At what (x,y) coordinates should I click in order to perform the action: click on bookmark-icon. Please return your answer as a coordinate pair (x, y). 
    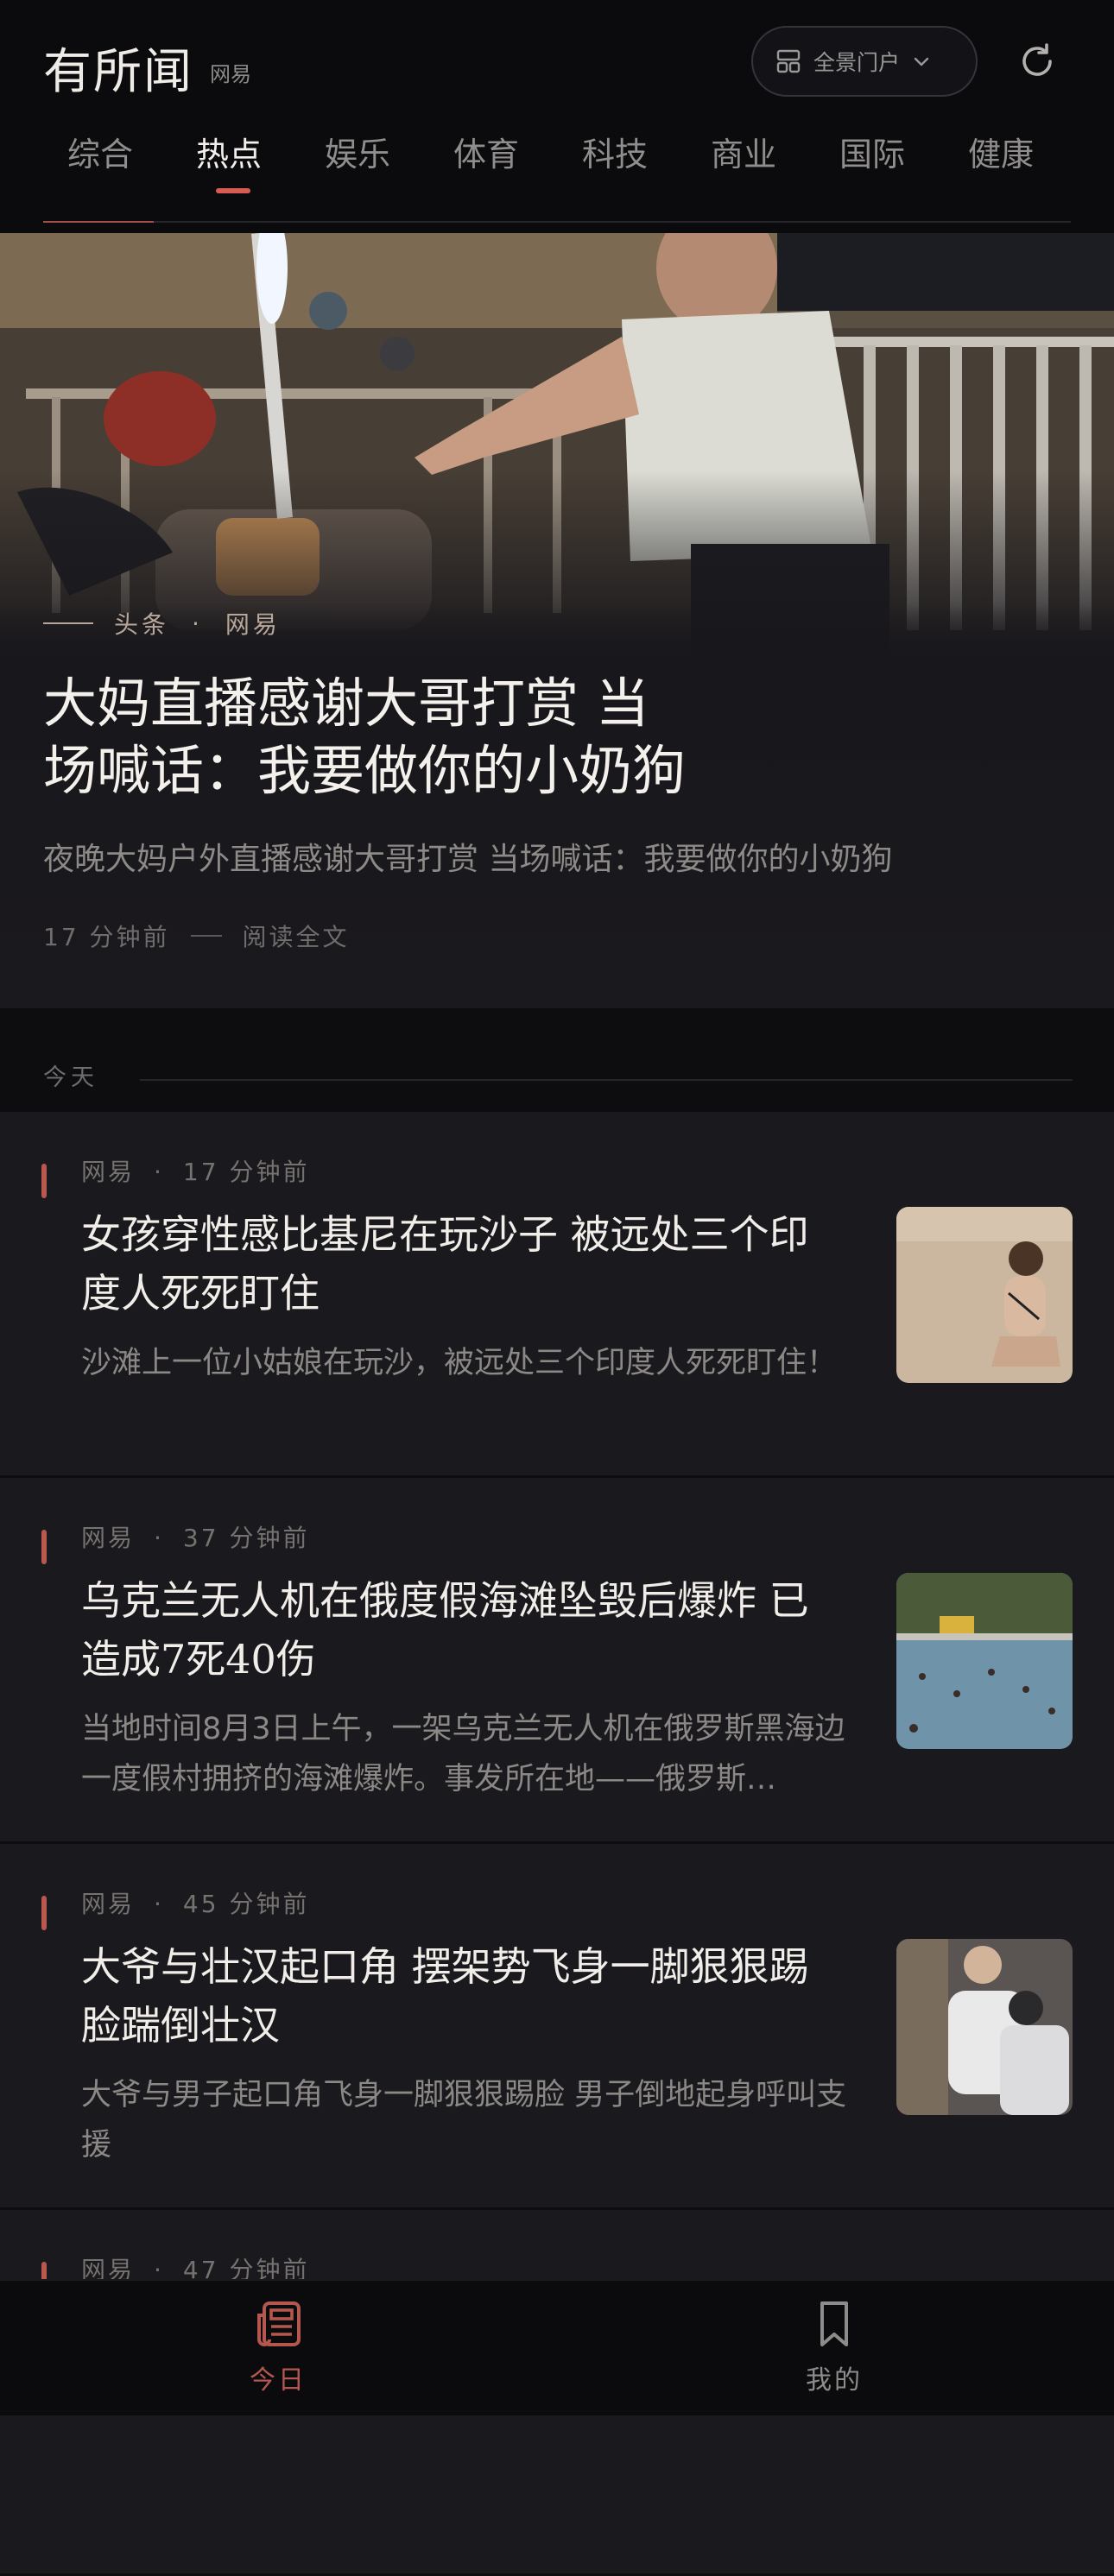
    Looking at the image, I should click on (834, 2323).